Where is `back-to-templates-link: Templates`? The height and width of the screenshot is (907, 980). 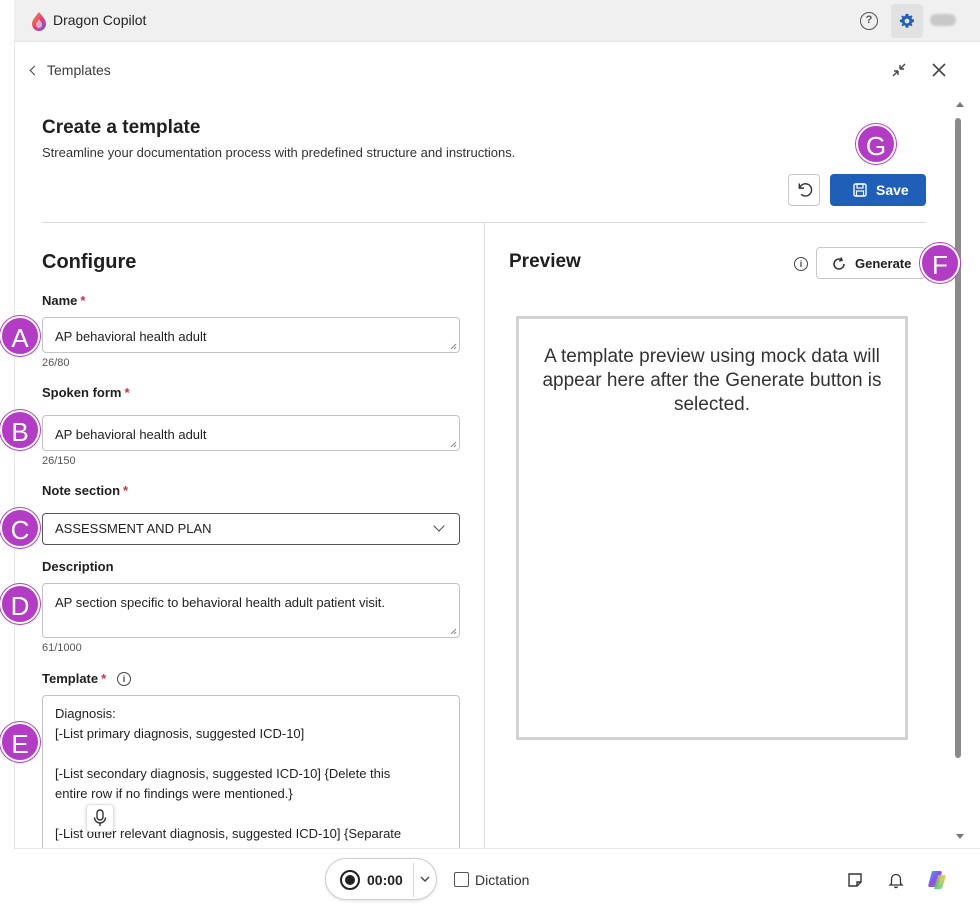
back-to-templates-link: Templates is located at coordinates (70, 70).